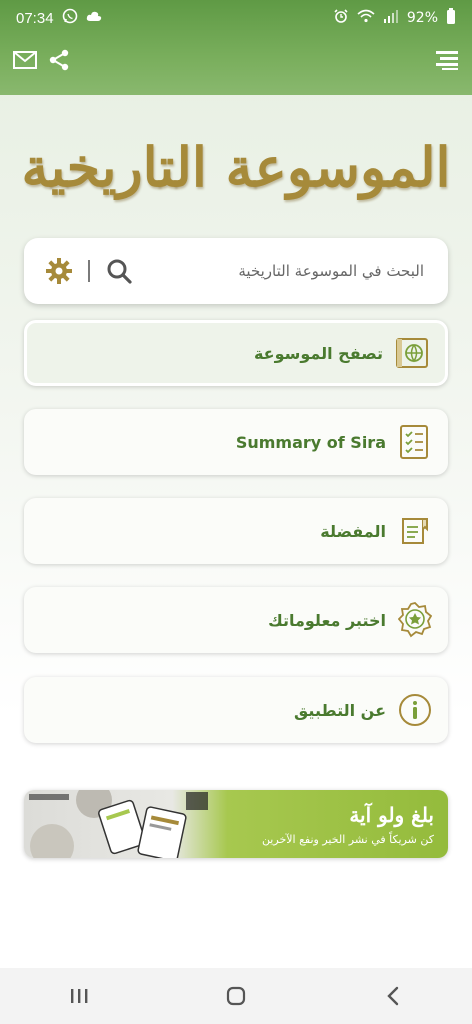  What do you see at coordinates (347, 839) in the screenshot?
I see `banner-subtitle: كن شريكاً في نشر الخير ونفع الآخرين` at bounding box center [347, 839].